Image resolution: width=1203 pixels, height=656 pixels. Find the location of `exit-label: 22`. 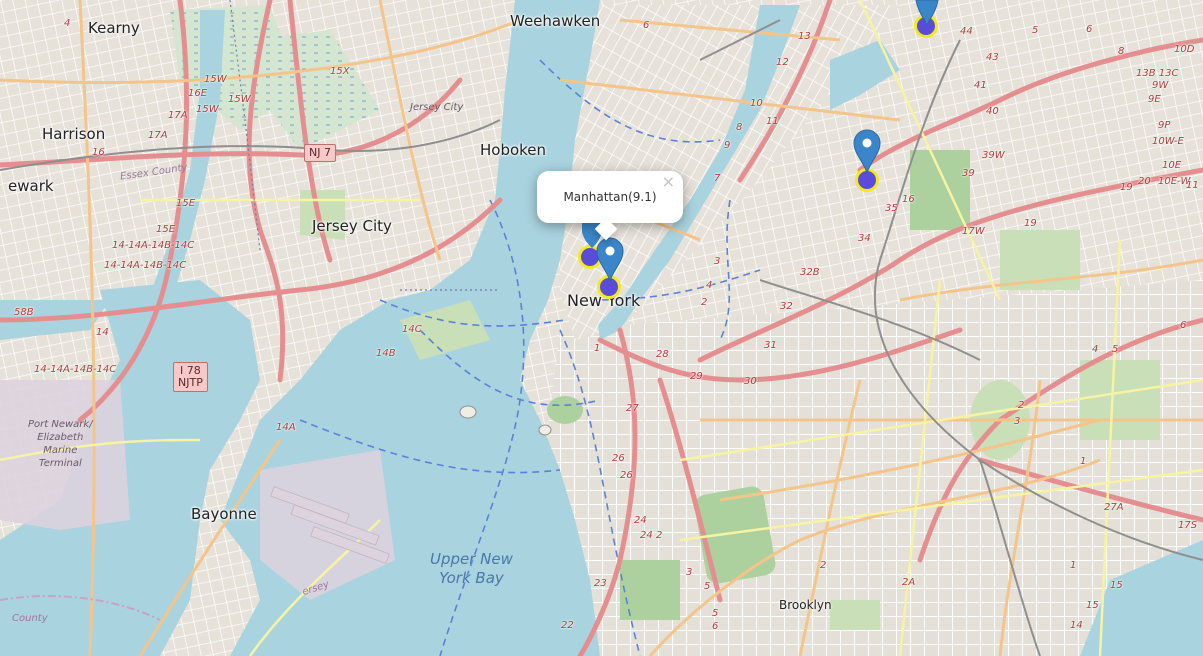

exit-label: 22 is located at coordinates (567, 625).